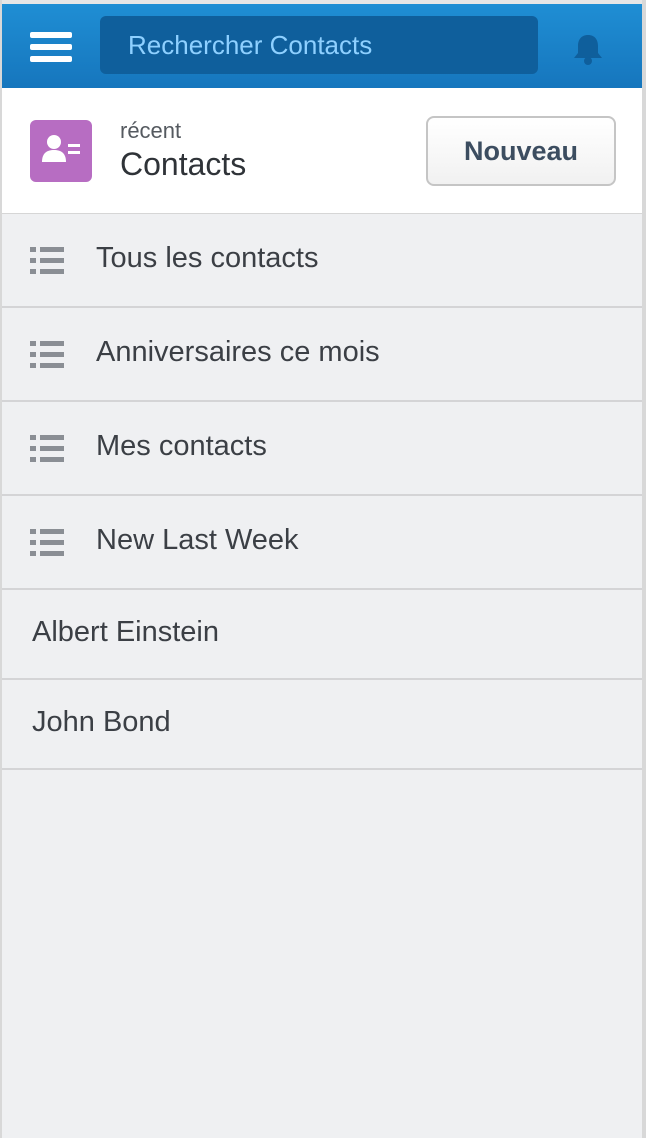 The image size is (646, 1138). I want to click on contact-card-icon, so click(61, 151).